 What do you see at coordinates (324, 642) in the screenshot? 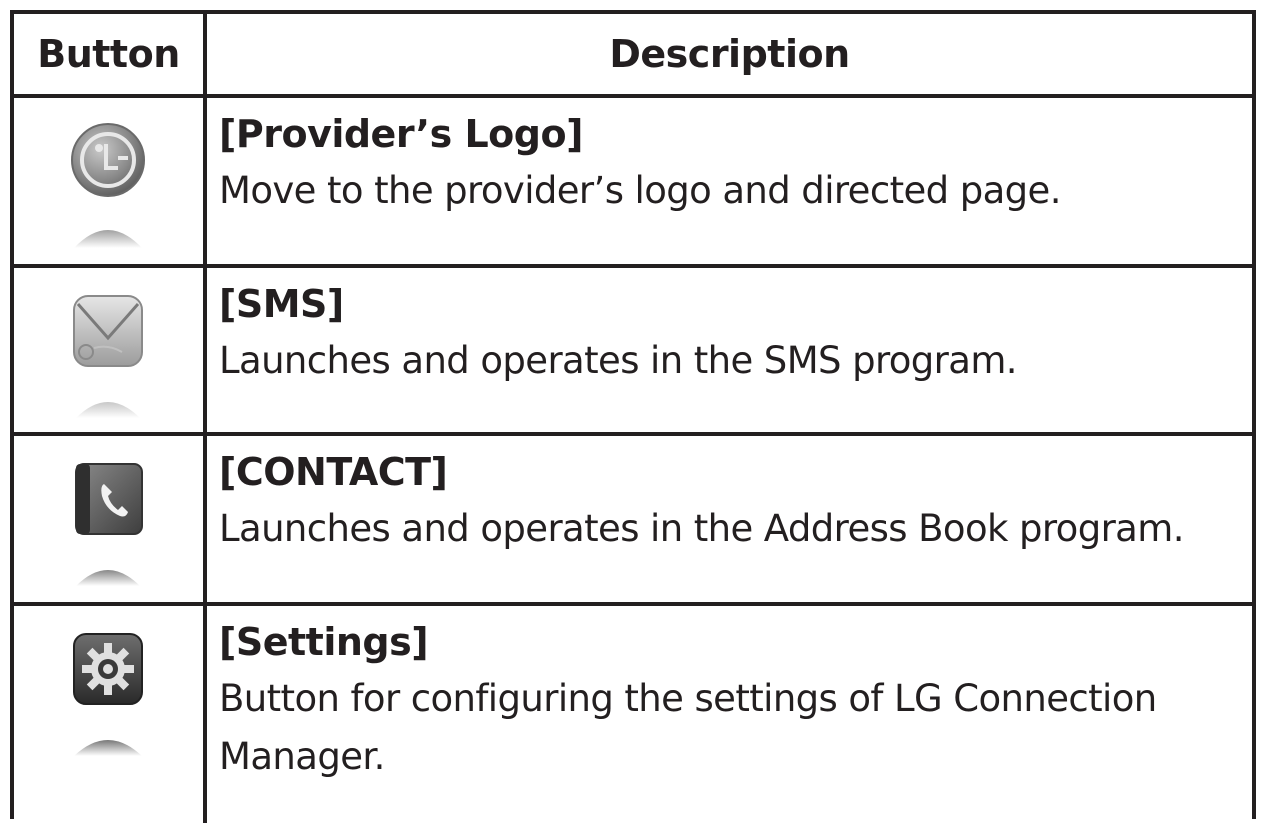
I see `item-title: [Settings]` at bounding box center [324, 642].